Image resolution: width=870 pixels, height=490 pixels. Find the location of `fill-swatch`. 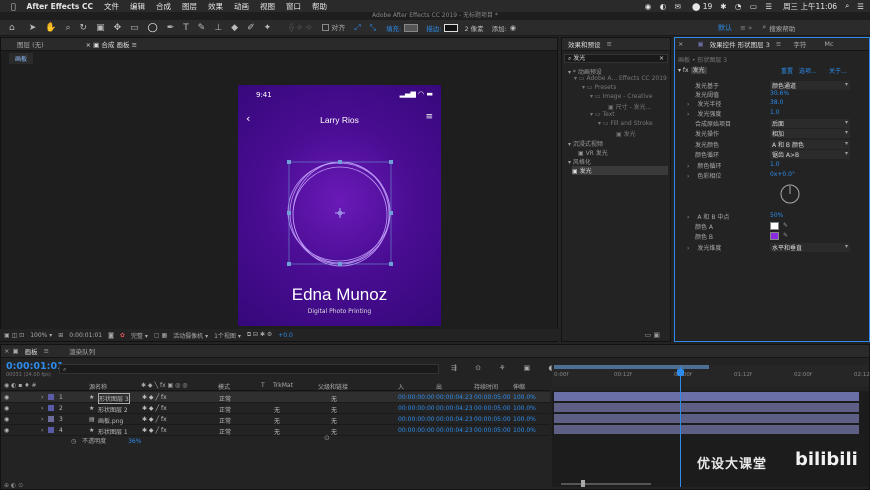

fill-swatch is located at coordinates (411, 27).